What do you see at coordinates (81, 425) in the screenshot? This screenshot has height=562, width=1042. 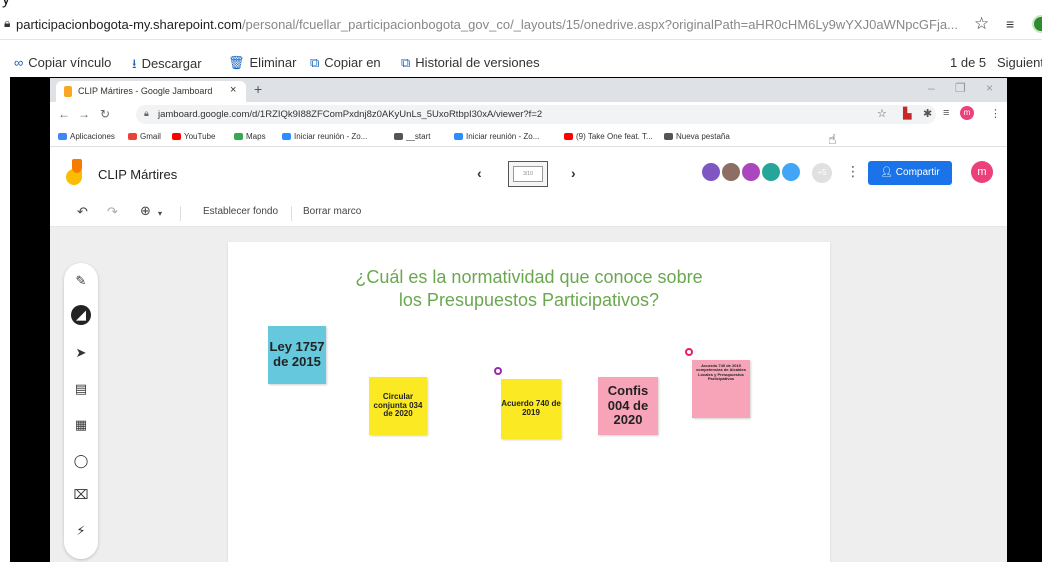 I see `image-icon: ▦` at bounding box center [81, 425].